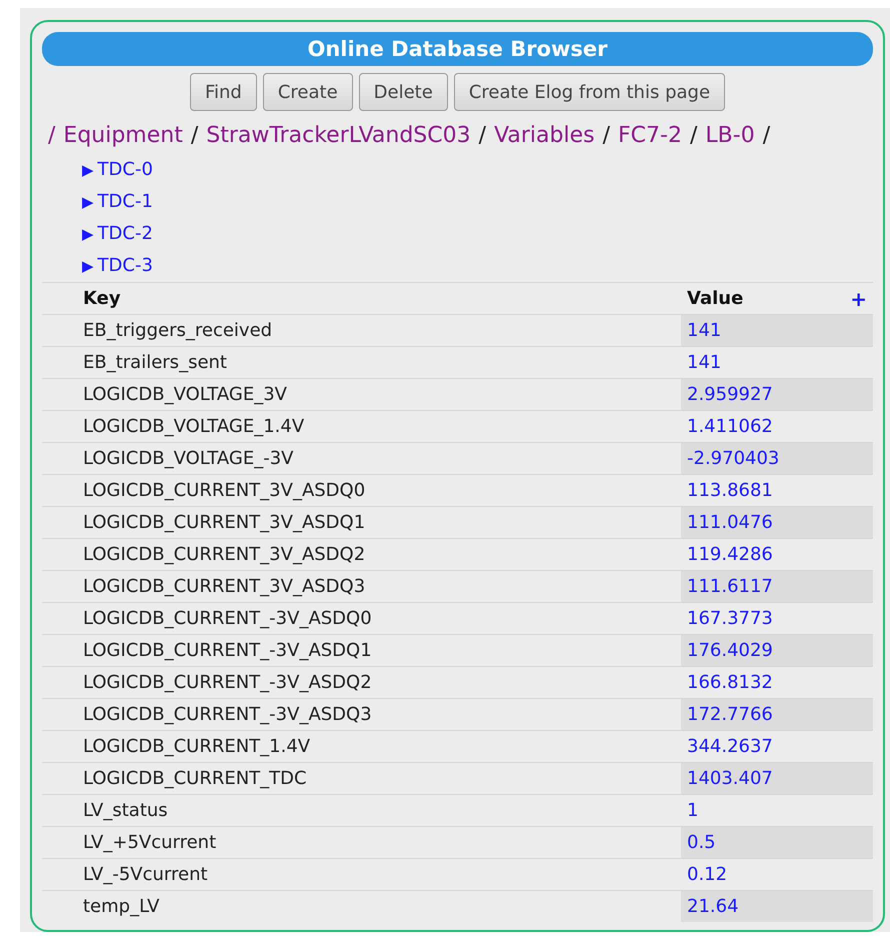  What do you see at coordinates (194, 427) in the screenshot?
I see `key-cell-text: LOGICDB_VOLTAGE_1.4V` at bounding box center [194, 427].